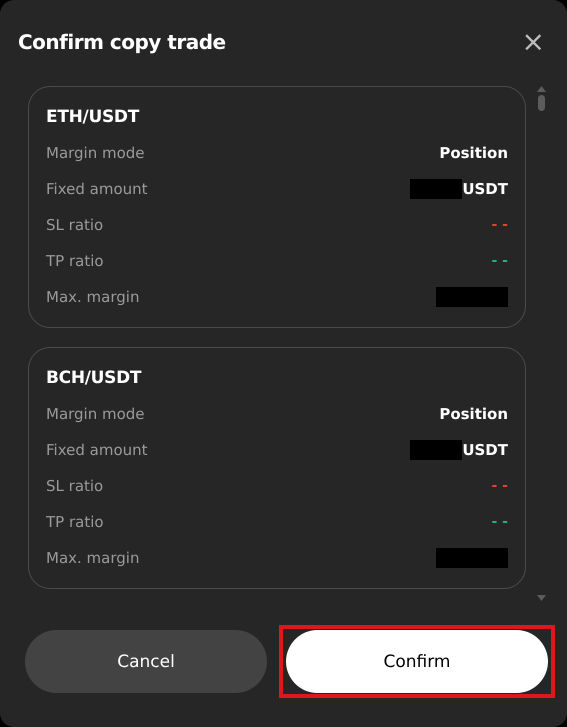 Image resolution: width=567 pixels, height=727 pixels. I want to click on confirm-button: Confirm, so click(417, 661).